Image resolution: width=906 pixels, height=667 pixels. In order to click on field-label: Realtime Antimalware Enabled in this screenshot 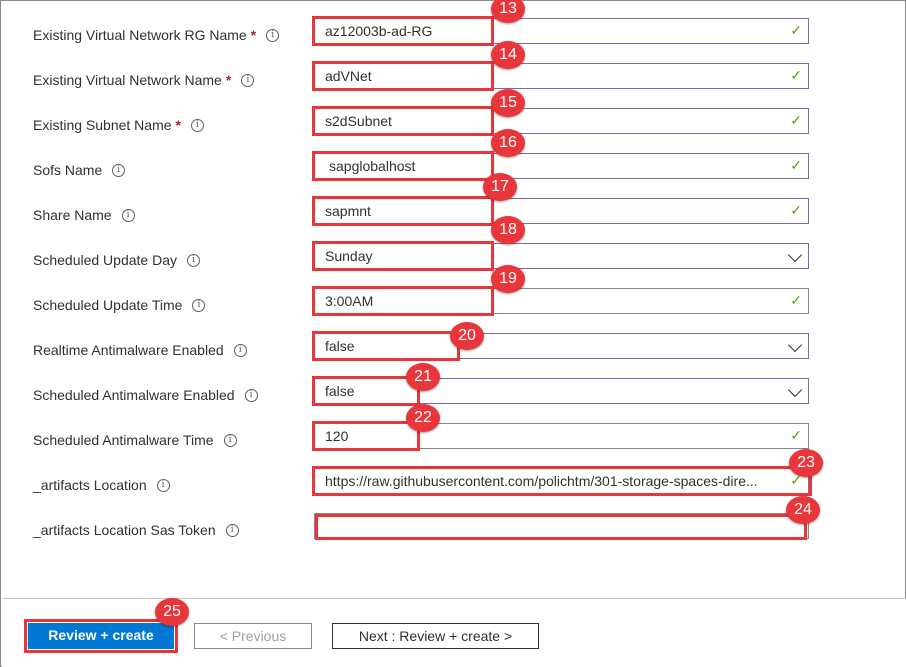, I will do `click(128, 350)`.